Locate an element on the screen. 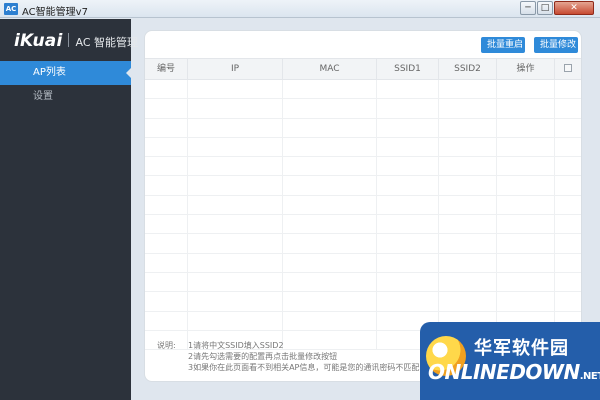 This screenshot has height=400, width=600. column-header-actions: 操作 is located at coordinates (526, 69).